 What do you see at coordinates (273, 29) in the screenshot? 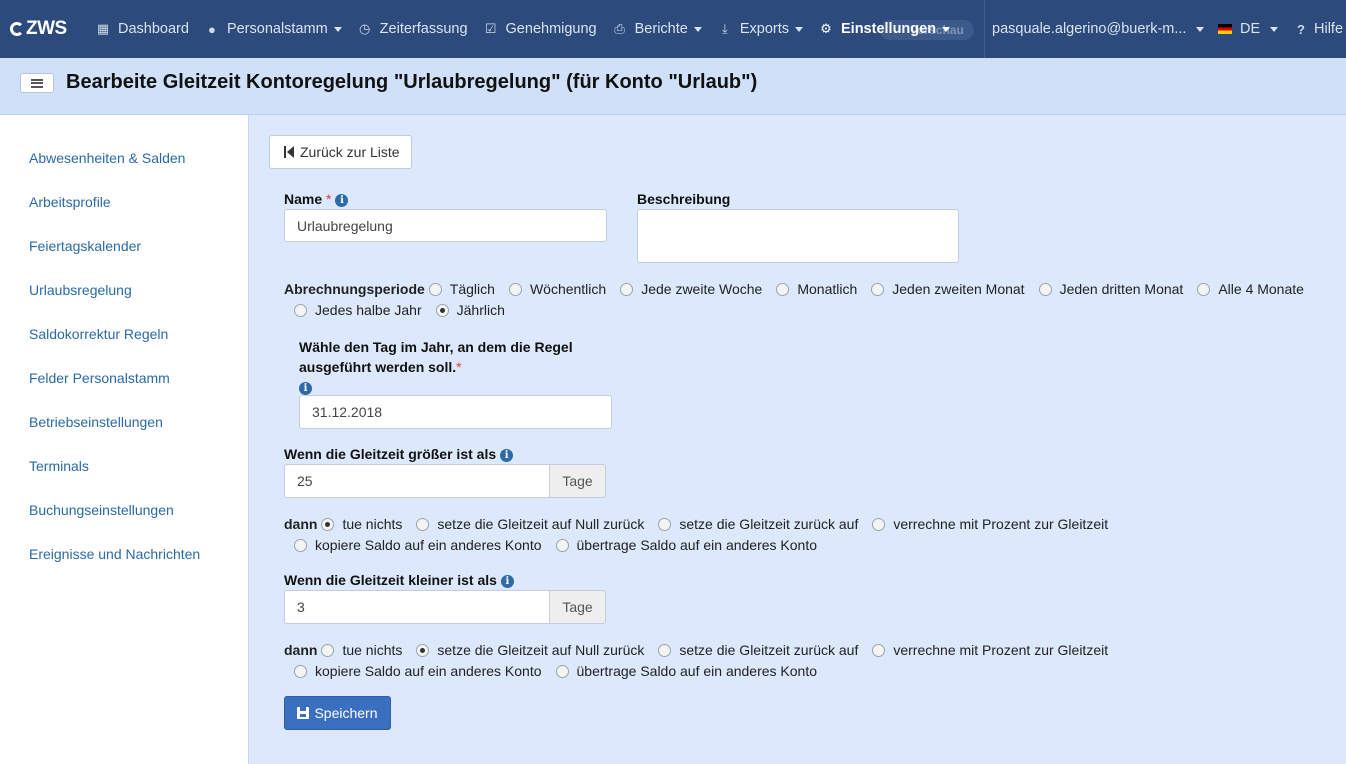
I see `nav-personalstamm: ● Personalstamm` at bounding box center [273, 29].